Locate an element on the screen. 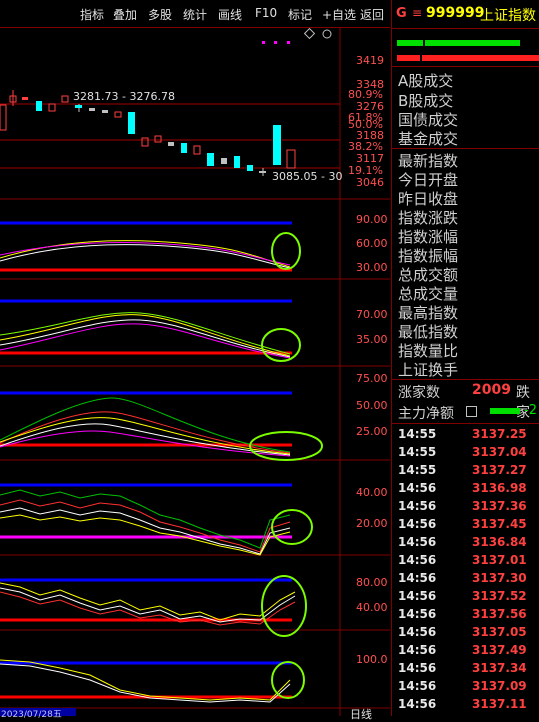 The image size is (539, 722). tick-price: 3136.98 is located at coordinates (499, 488).